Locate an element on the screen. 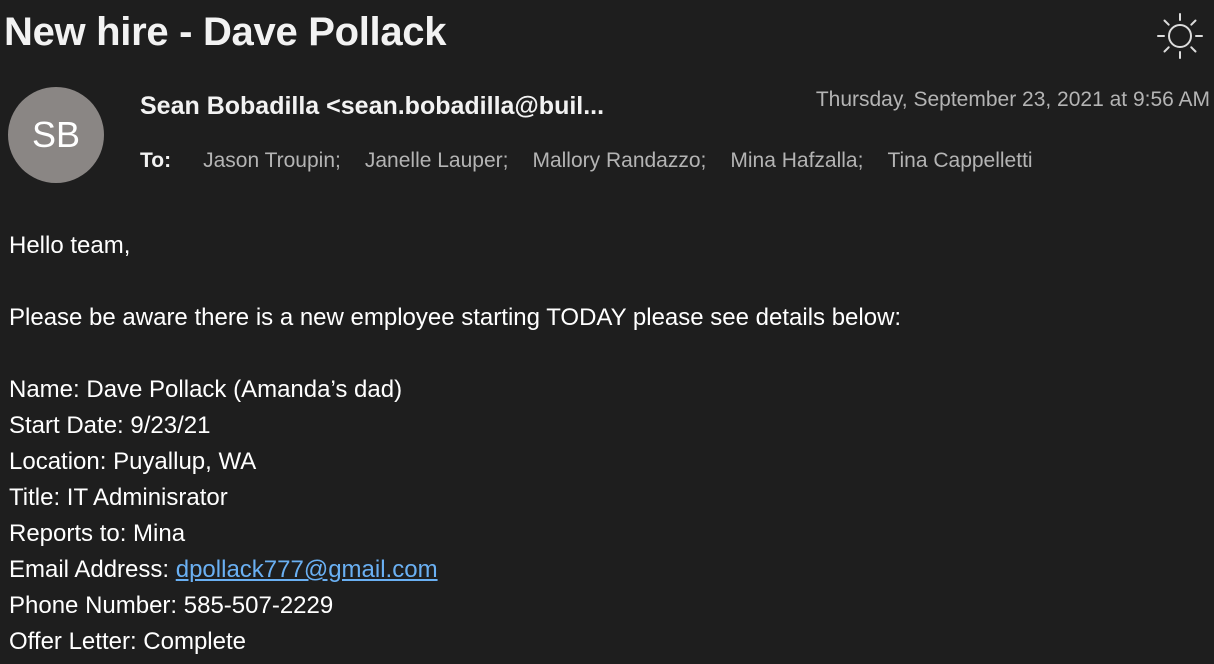  recipient: Mina Hafzalla; is located at coordinates (796, 161).